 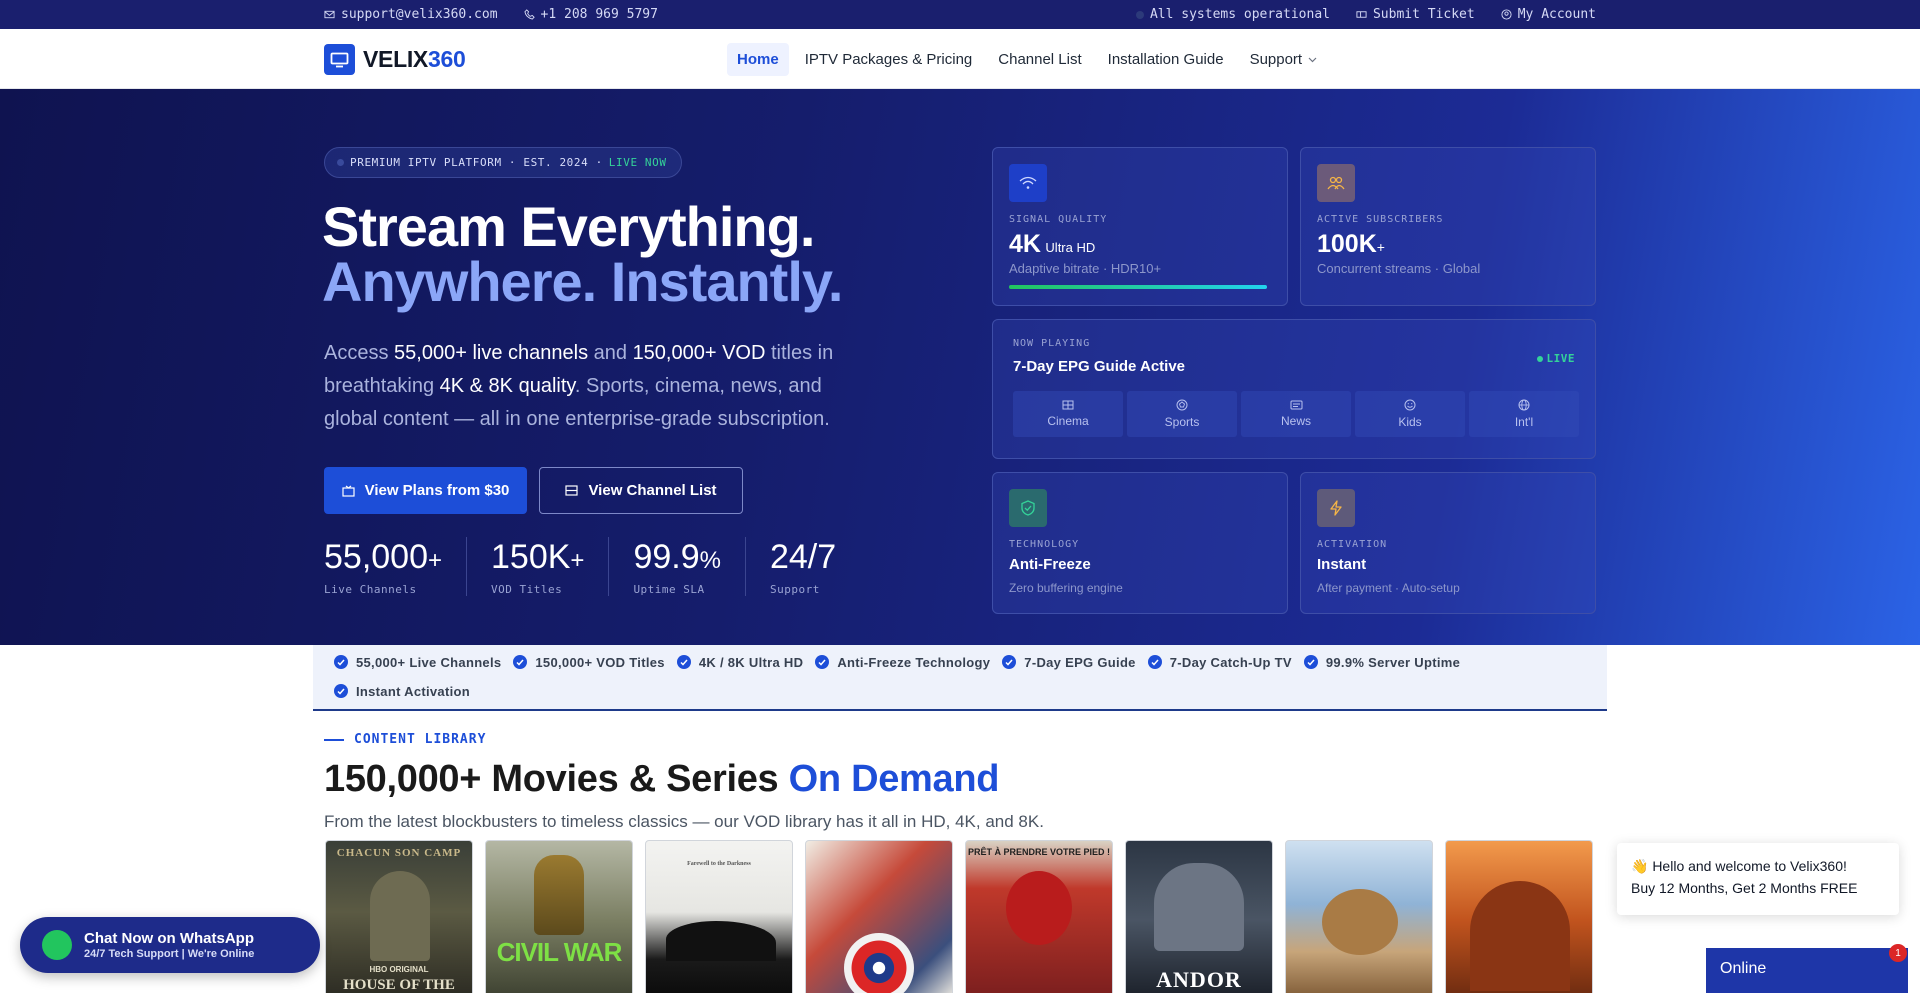 What do you see at coordinates (531, 557) in the screenshot?
I see `stat-value: 150K` at bounding box center [531, 557].